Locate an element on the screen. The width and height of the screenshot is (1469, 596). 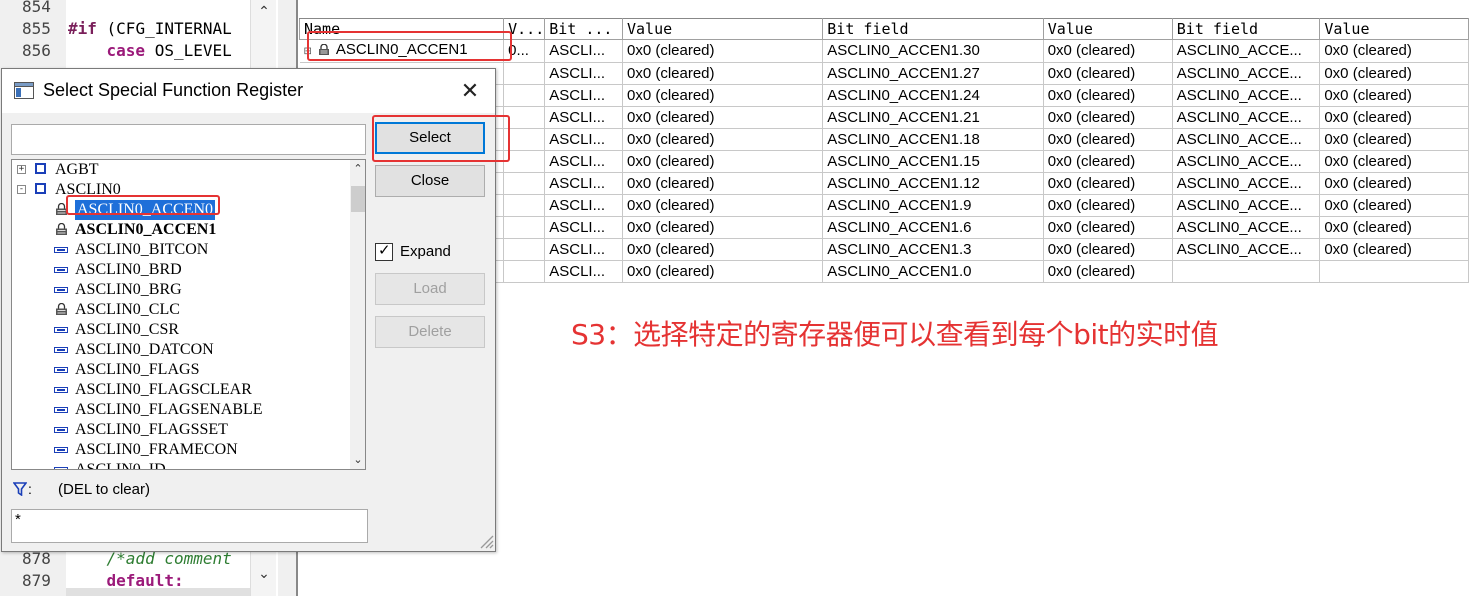
scrollbar-thumb is located at coordinates (358, 199).